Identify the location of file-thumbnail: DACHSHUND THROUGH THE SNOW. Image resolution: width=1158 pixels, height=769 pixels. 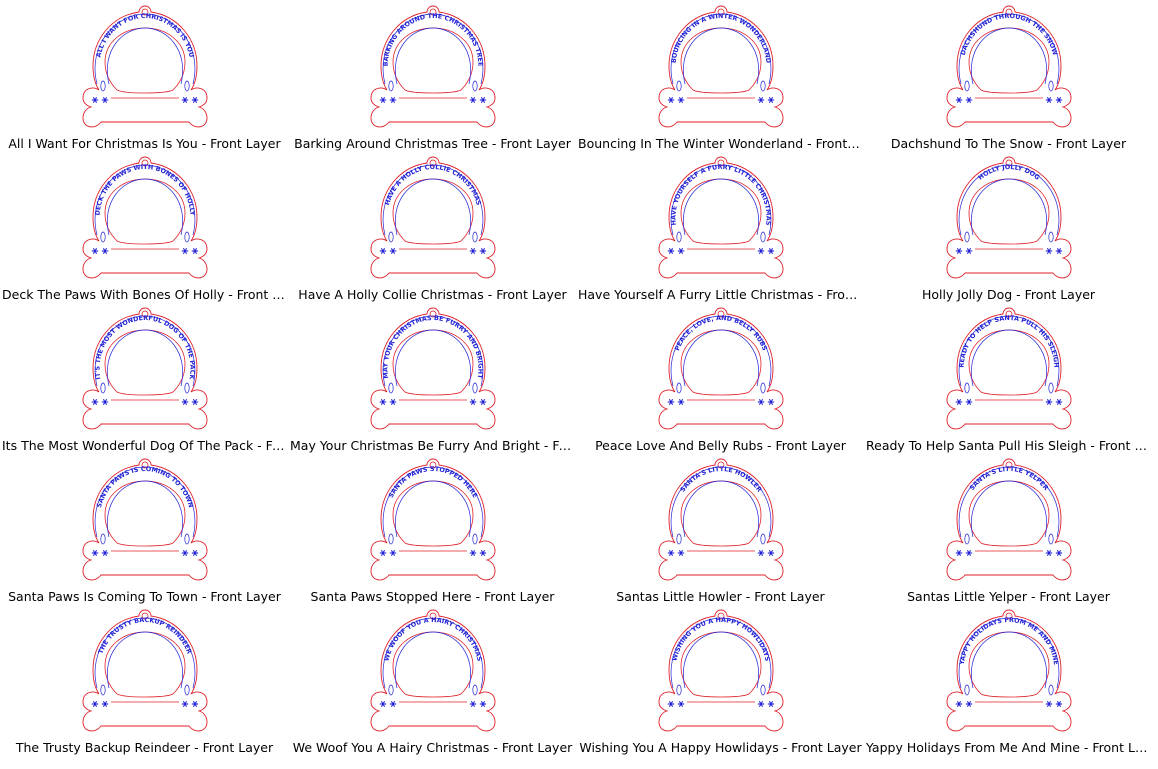
(1009, 68).